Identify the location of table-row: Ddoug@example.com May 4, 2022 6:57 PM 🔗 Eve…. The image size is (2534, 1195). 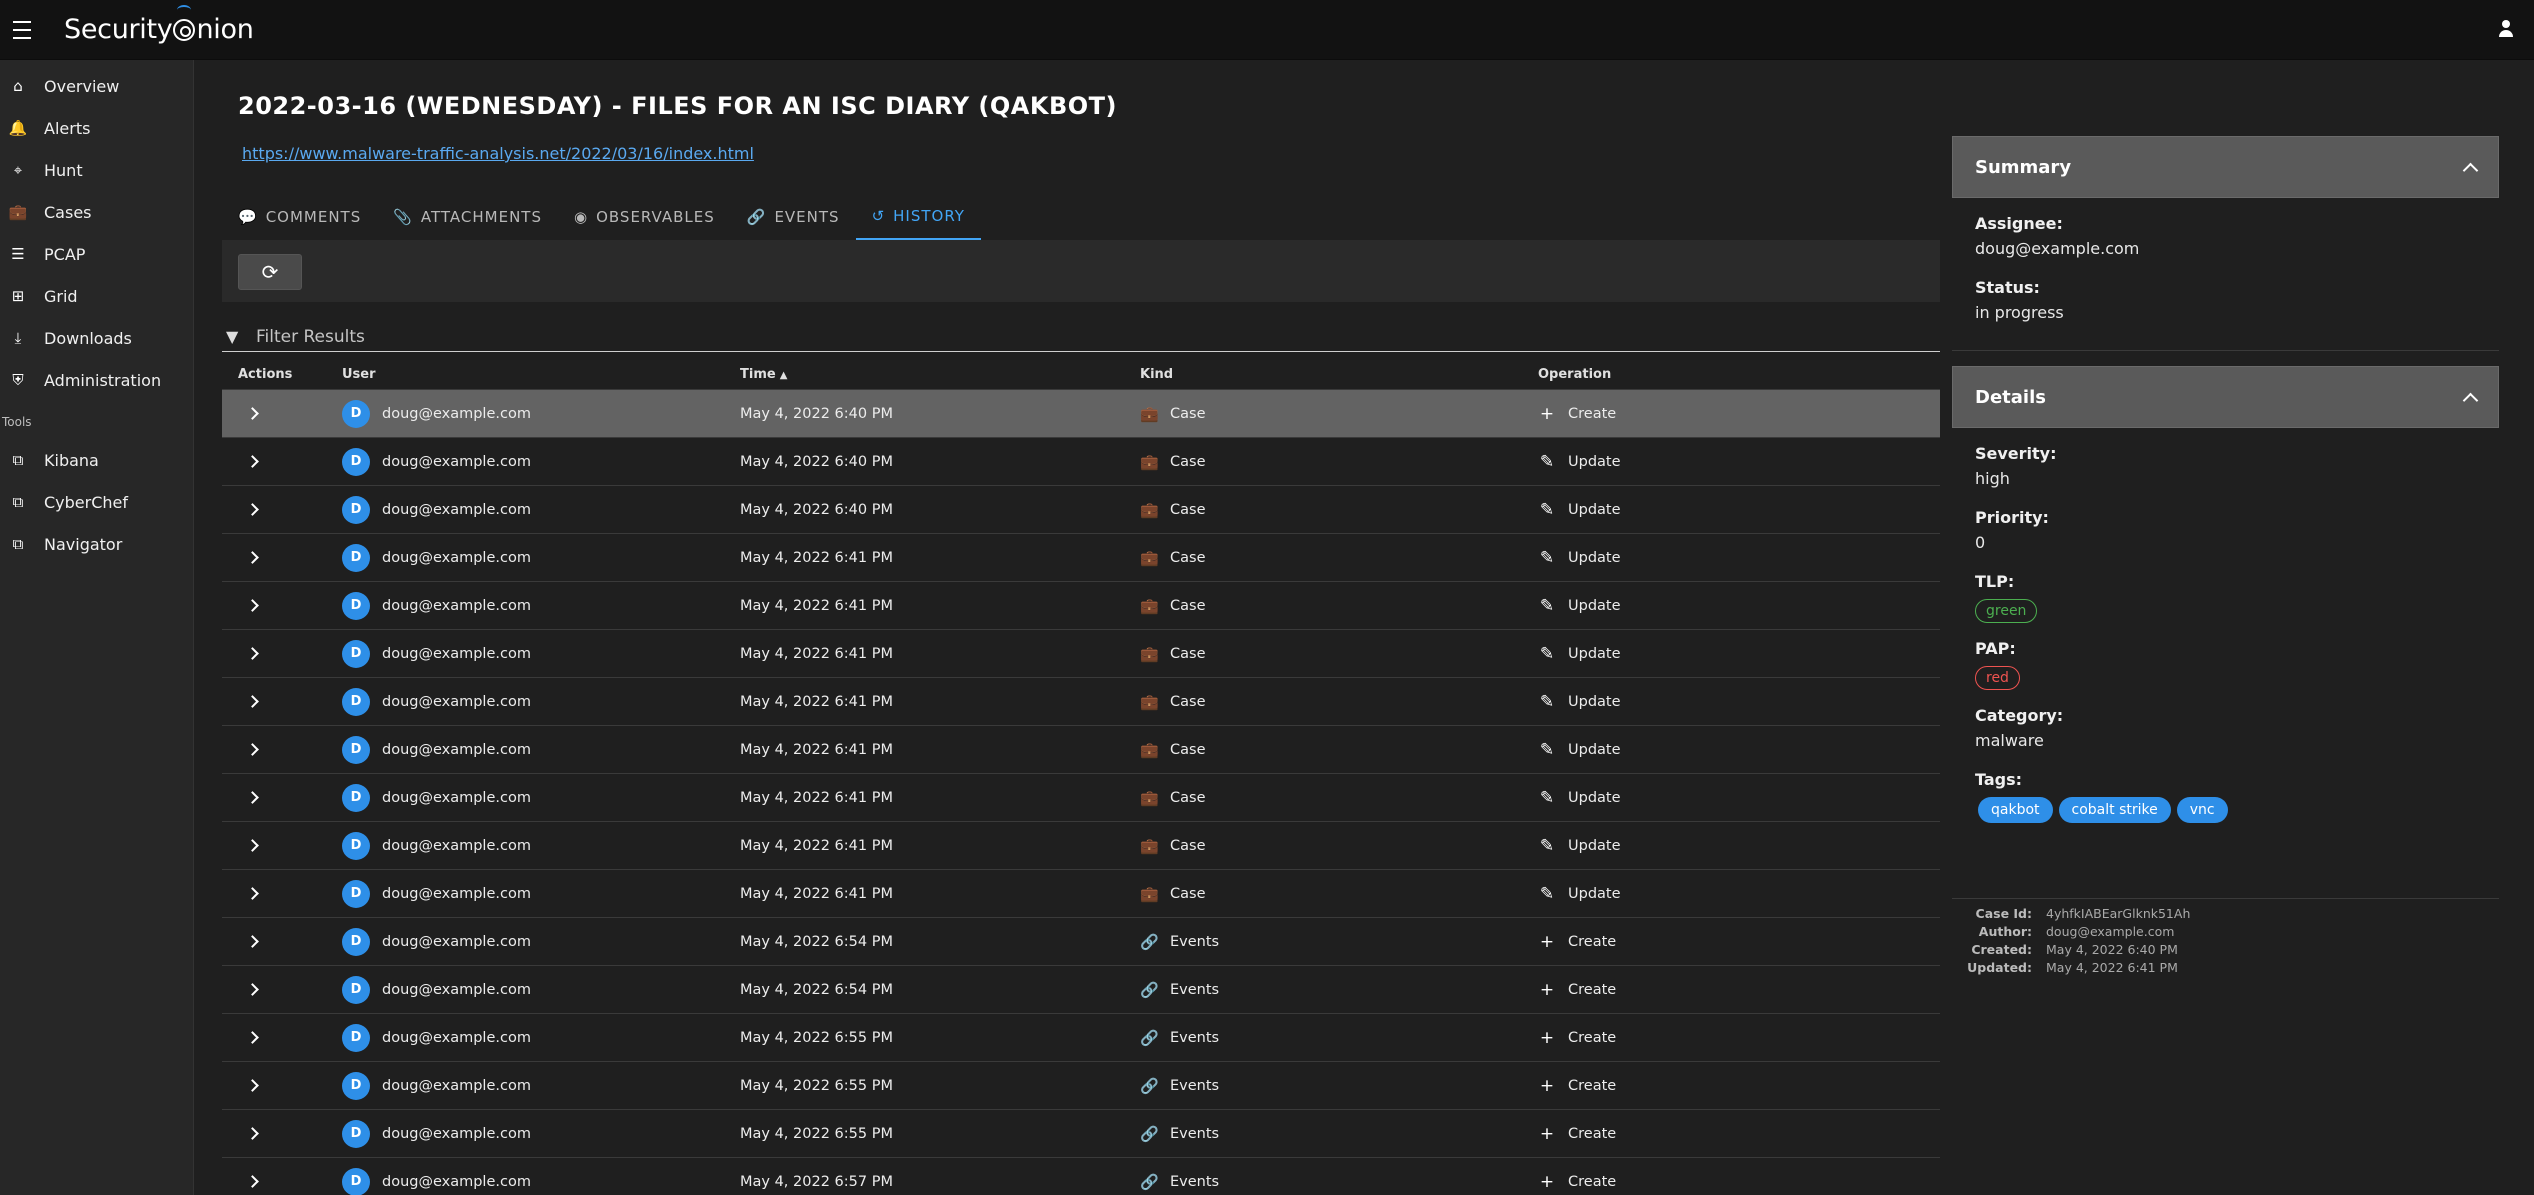
(1081, 1176).